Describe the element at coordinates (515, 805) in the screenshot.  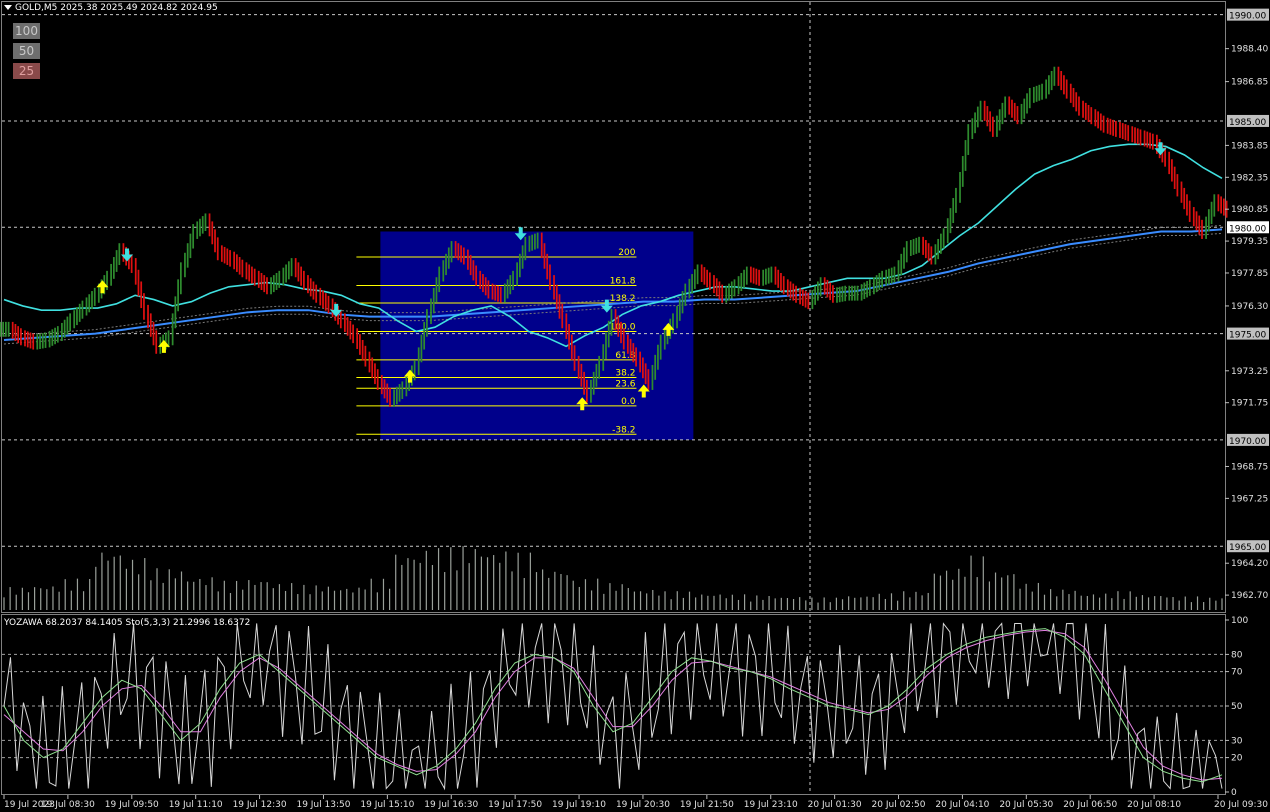
I see `time-label: 19 Jul 17:50` at that location.